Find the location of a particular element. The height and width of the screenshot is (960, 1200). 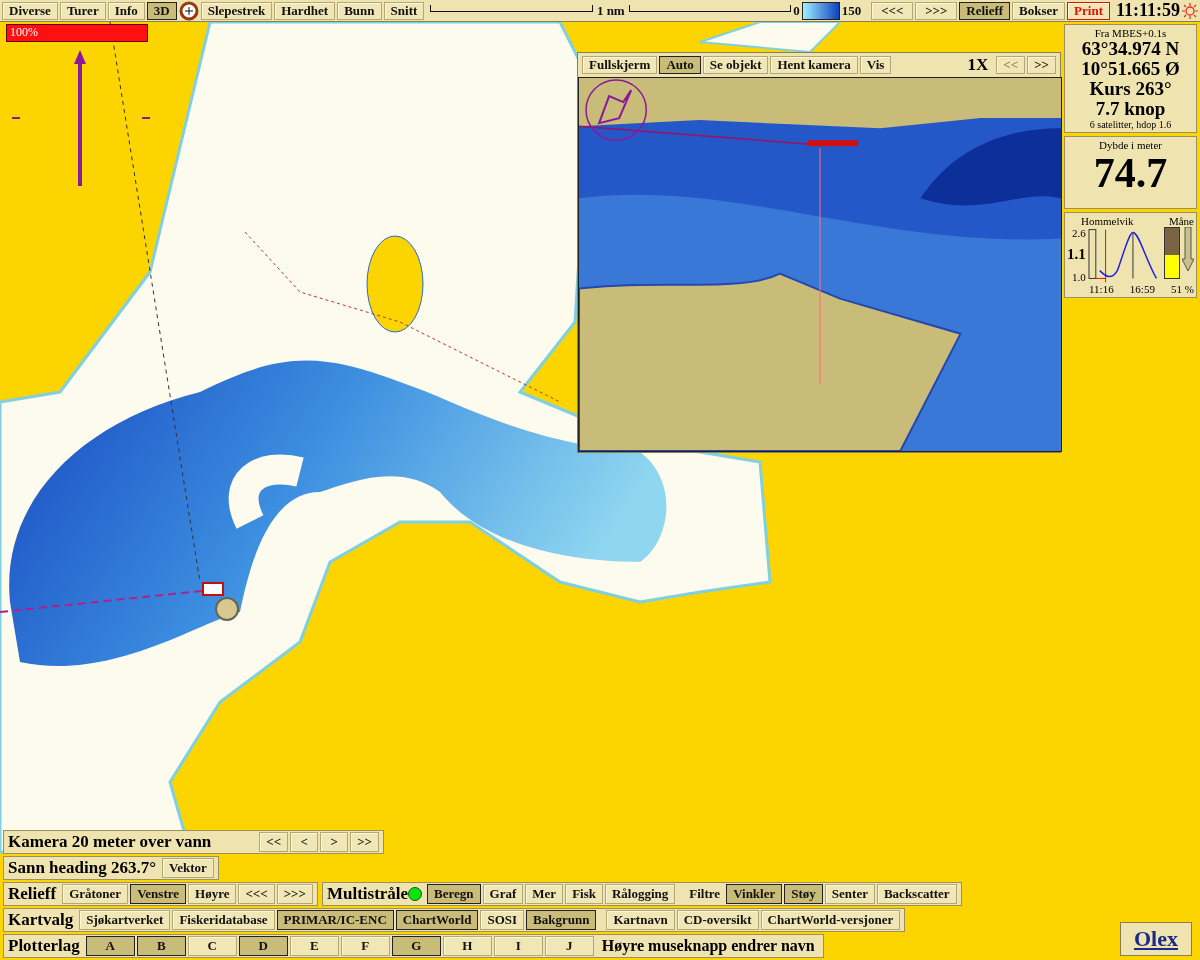

clock: 11:11:59 is located at coordinates (1148, 10).